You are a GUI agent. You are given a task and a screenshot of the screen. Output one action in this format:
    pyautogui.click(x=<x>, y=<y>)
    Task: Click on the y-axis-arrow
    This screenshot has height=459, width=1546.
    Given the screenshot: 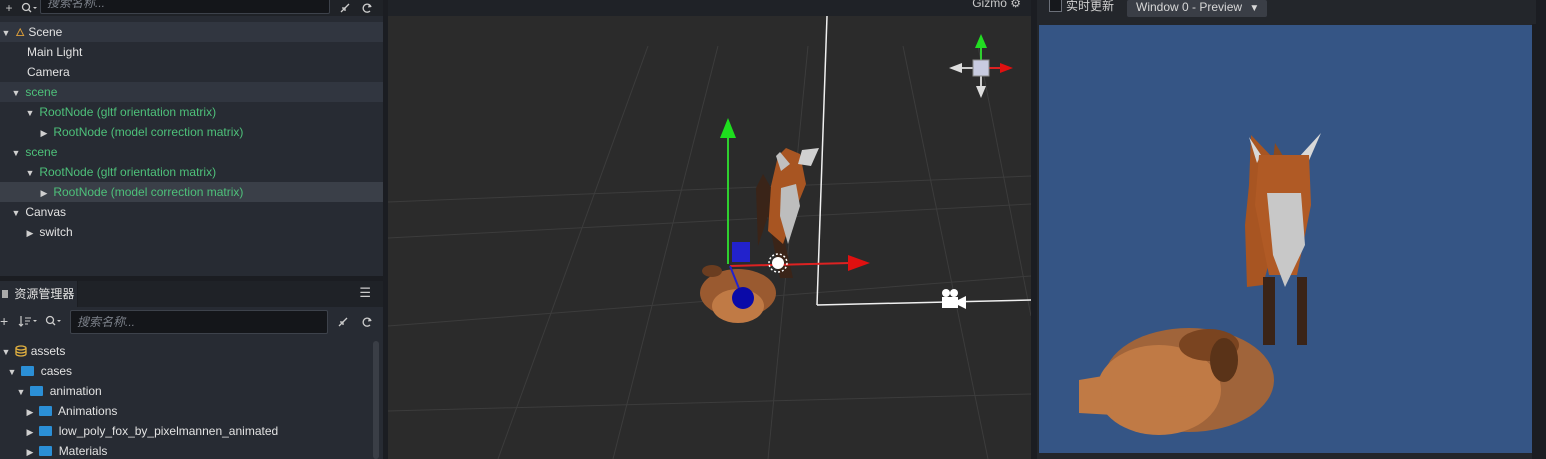 What is the action you would take?
    pyautogui.click(x=728, y=128)
    